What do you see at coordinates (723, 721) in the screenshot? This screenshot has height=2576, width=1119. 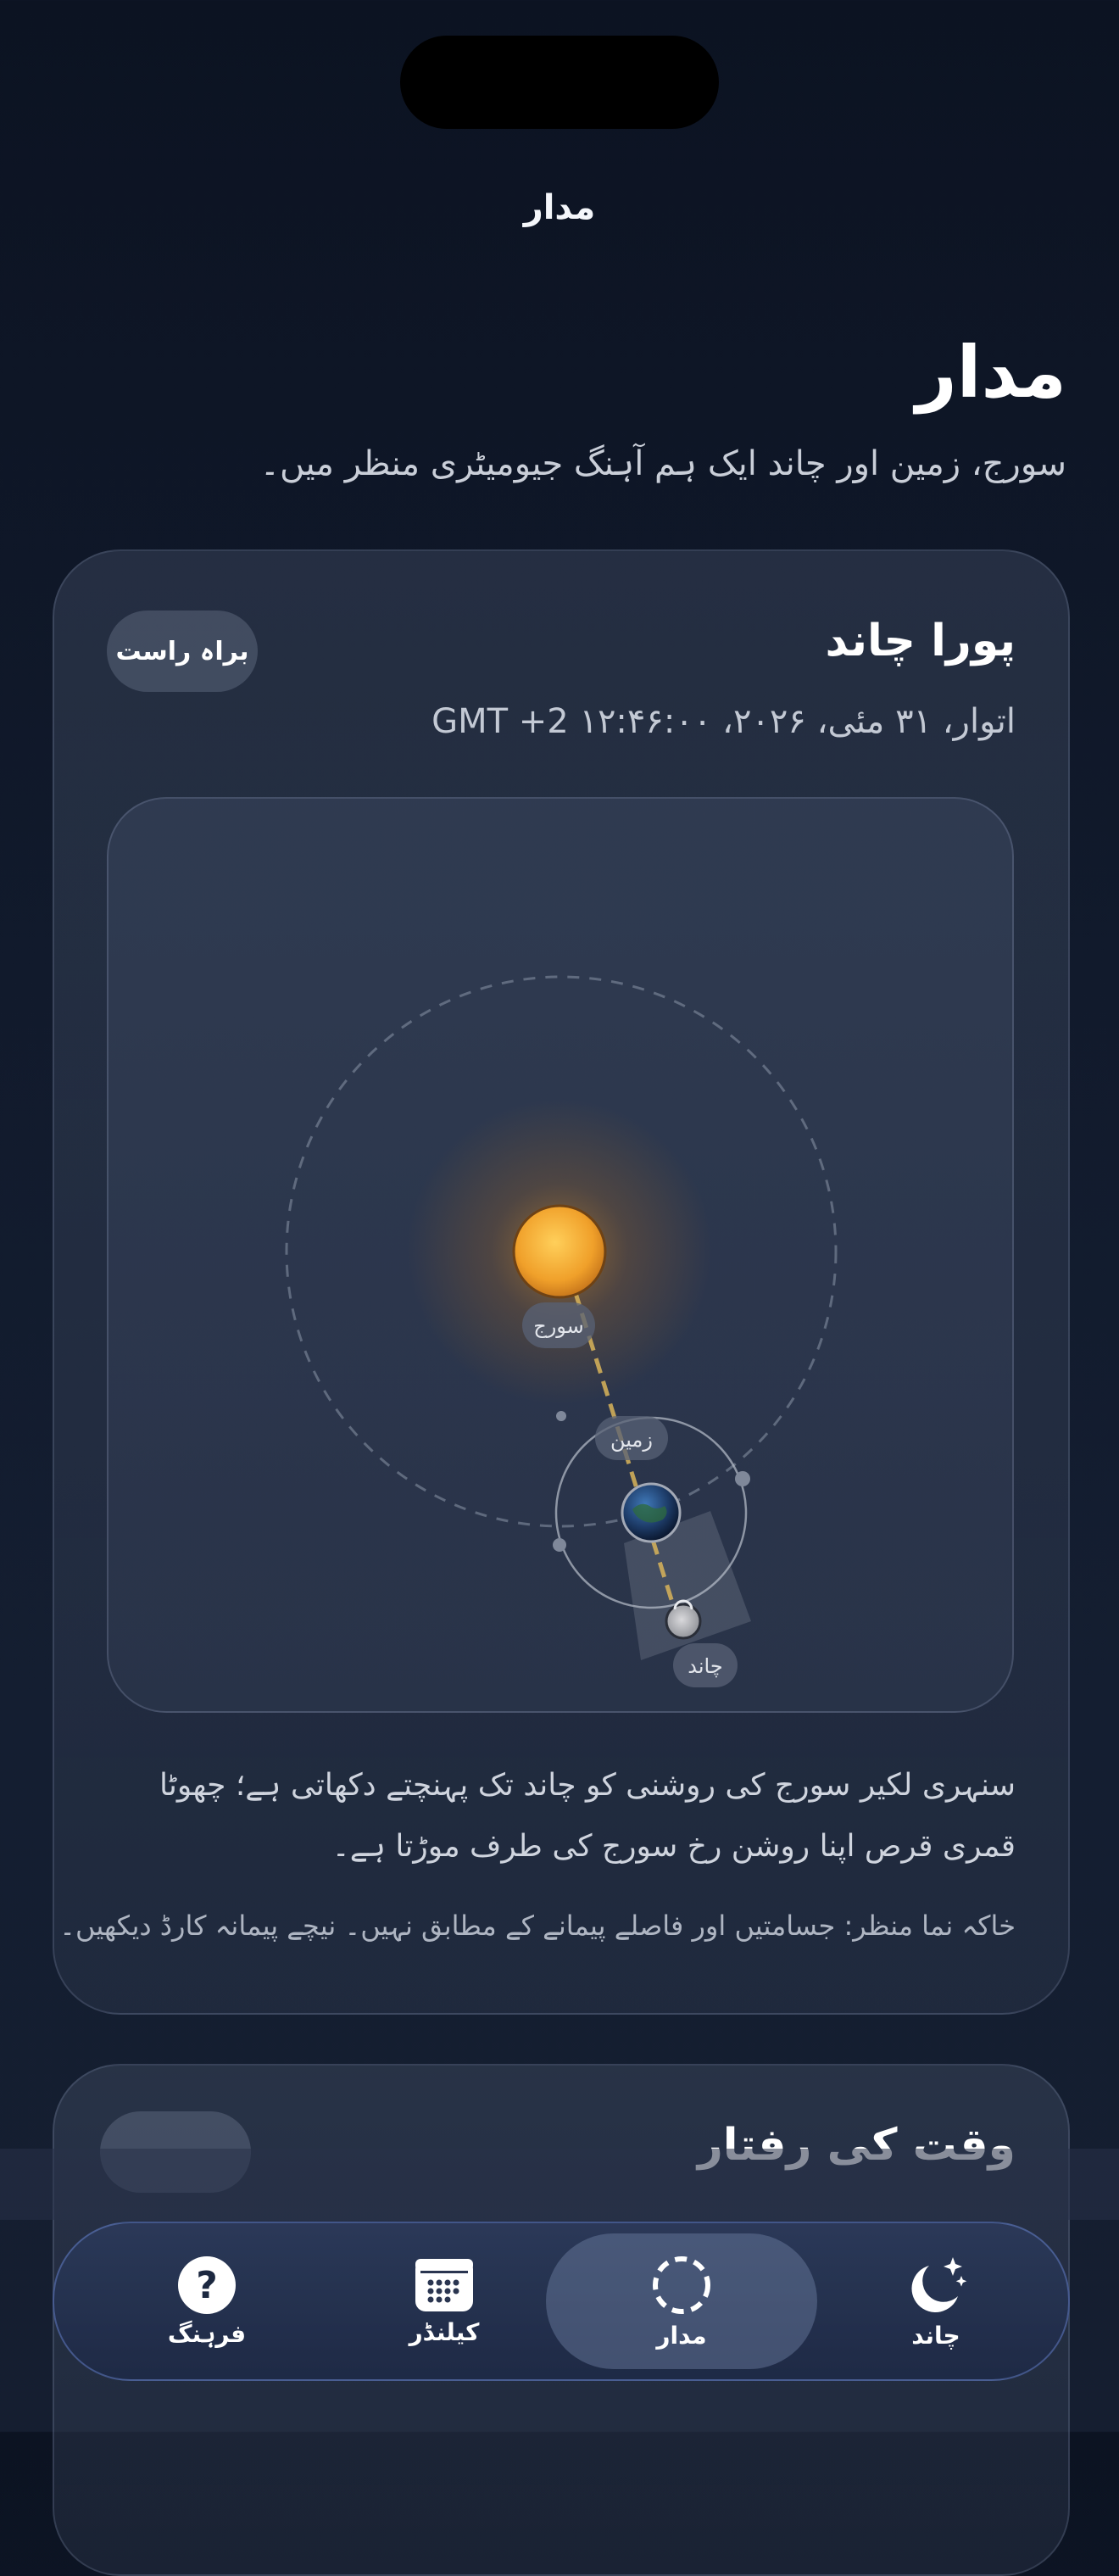 I see `datetime-label: اتوار، ۳۱ مئی، ۲۰۲۶، ۱۲:۴۶:۰۰ GMT +2` at bounding box center [723, 721].